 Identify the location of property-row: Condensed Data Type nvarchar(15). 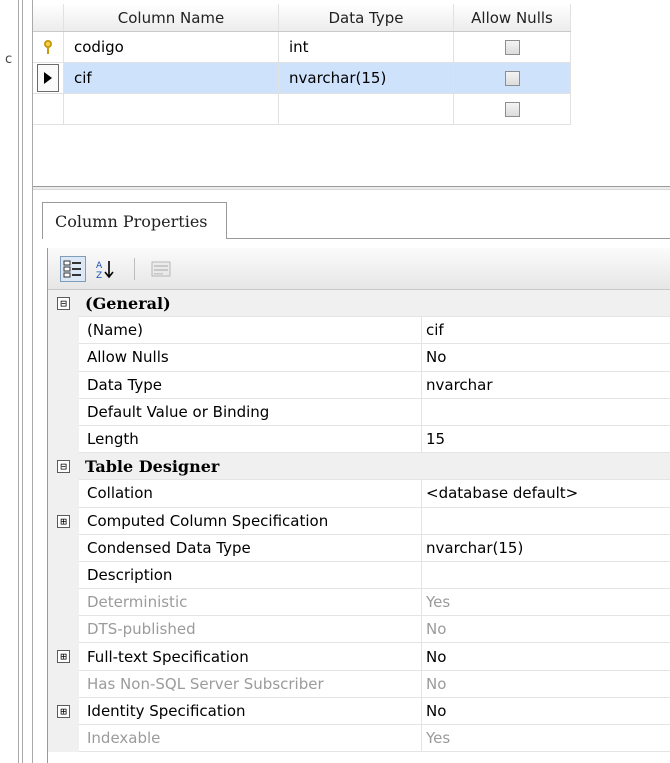
(359, 548).